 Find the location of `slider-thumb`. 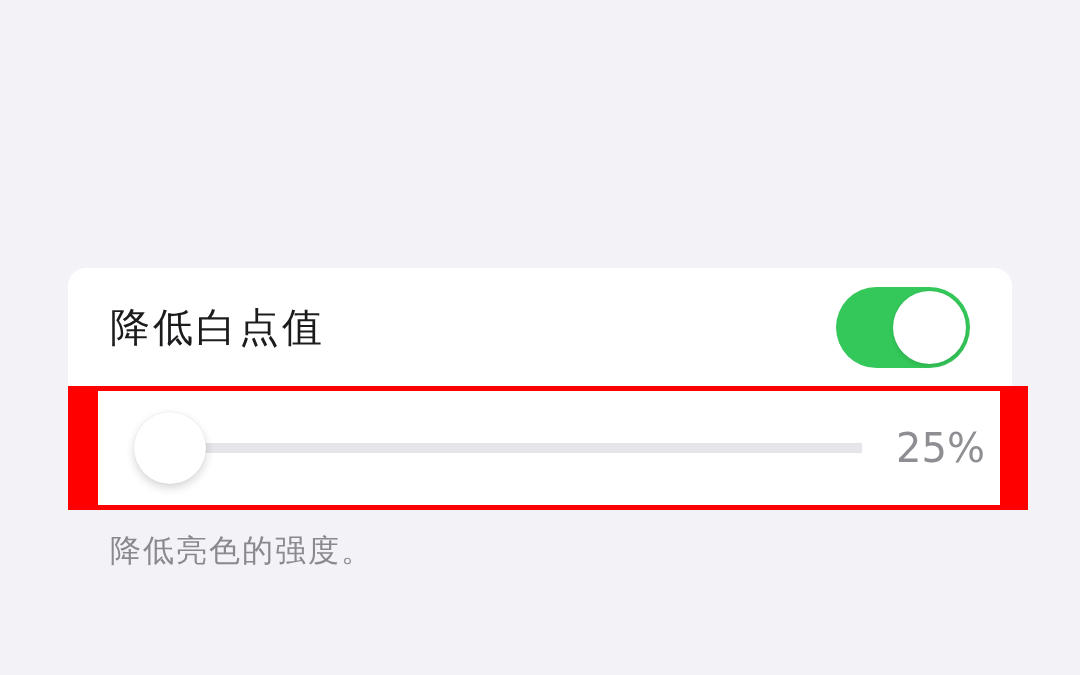

slider-thumb is located at coordinates (170, 448).